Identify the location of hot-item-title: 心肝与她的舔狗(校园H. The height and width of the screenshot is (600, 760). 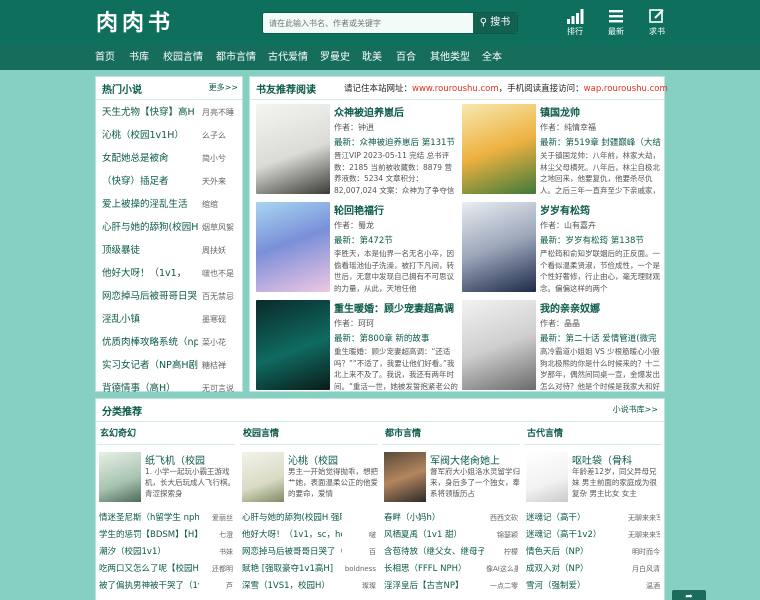
(150, 228).